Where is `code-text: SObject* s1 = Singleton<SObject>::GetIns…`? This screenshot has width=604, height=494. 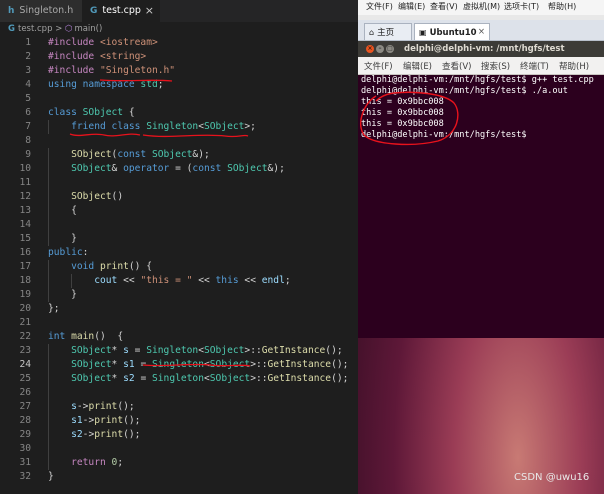 code-text: SObject* s1 = Singleton<SObject>::GetIns… is located at coordinates (198, 365).